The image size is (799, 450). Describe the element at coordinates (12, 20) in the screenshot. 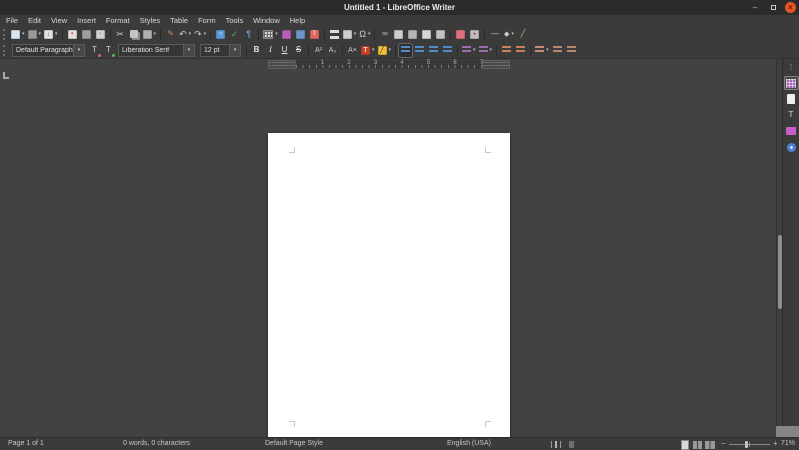

I see `menu-file: File` at that location.